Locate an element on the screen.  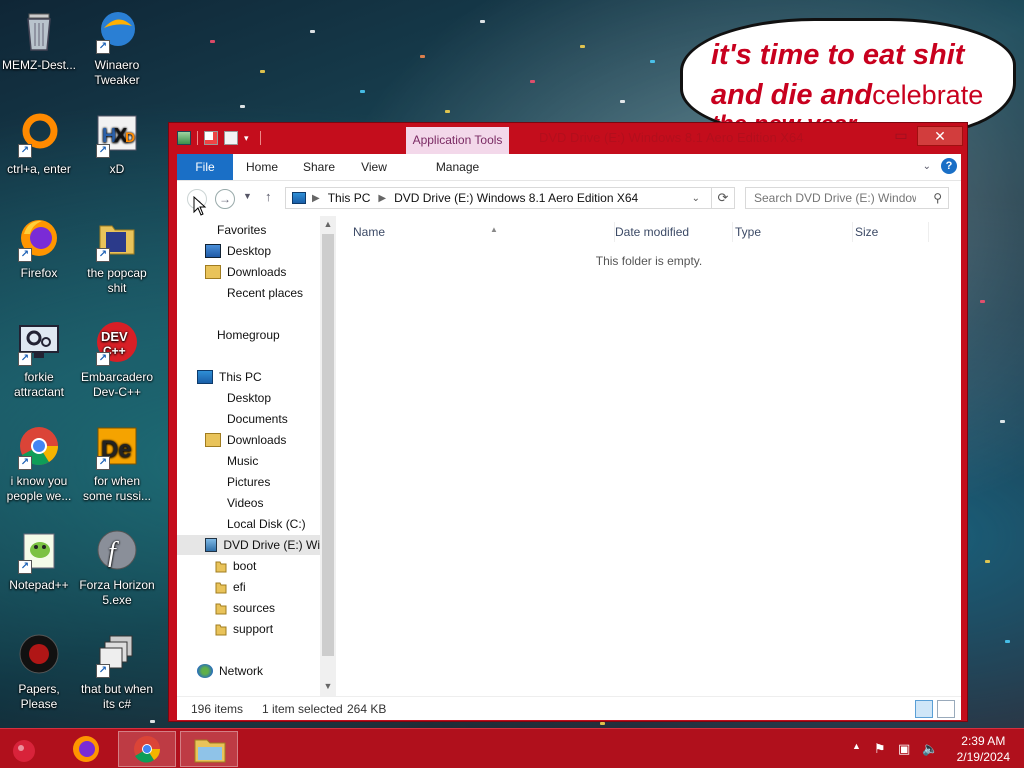
network-status-icon: ▣ is located at coordinates (904, 749).